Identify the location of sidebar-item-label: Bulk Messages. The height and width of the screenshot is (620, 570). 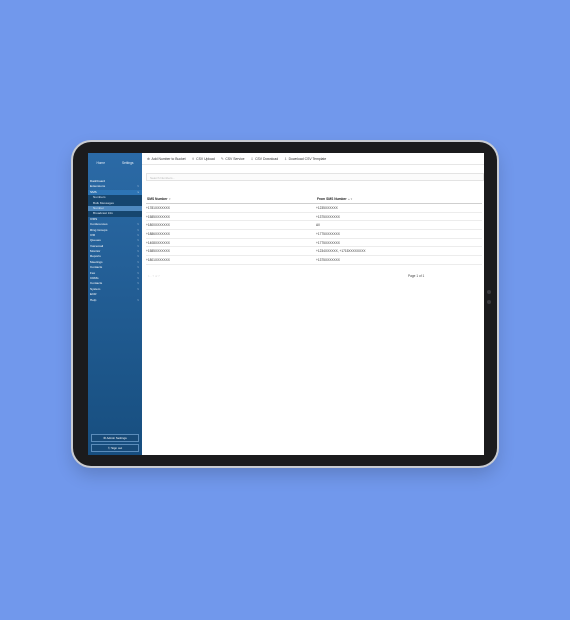
(103, 202).